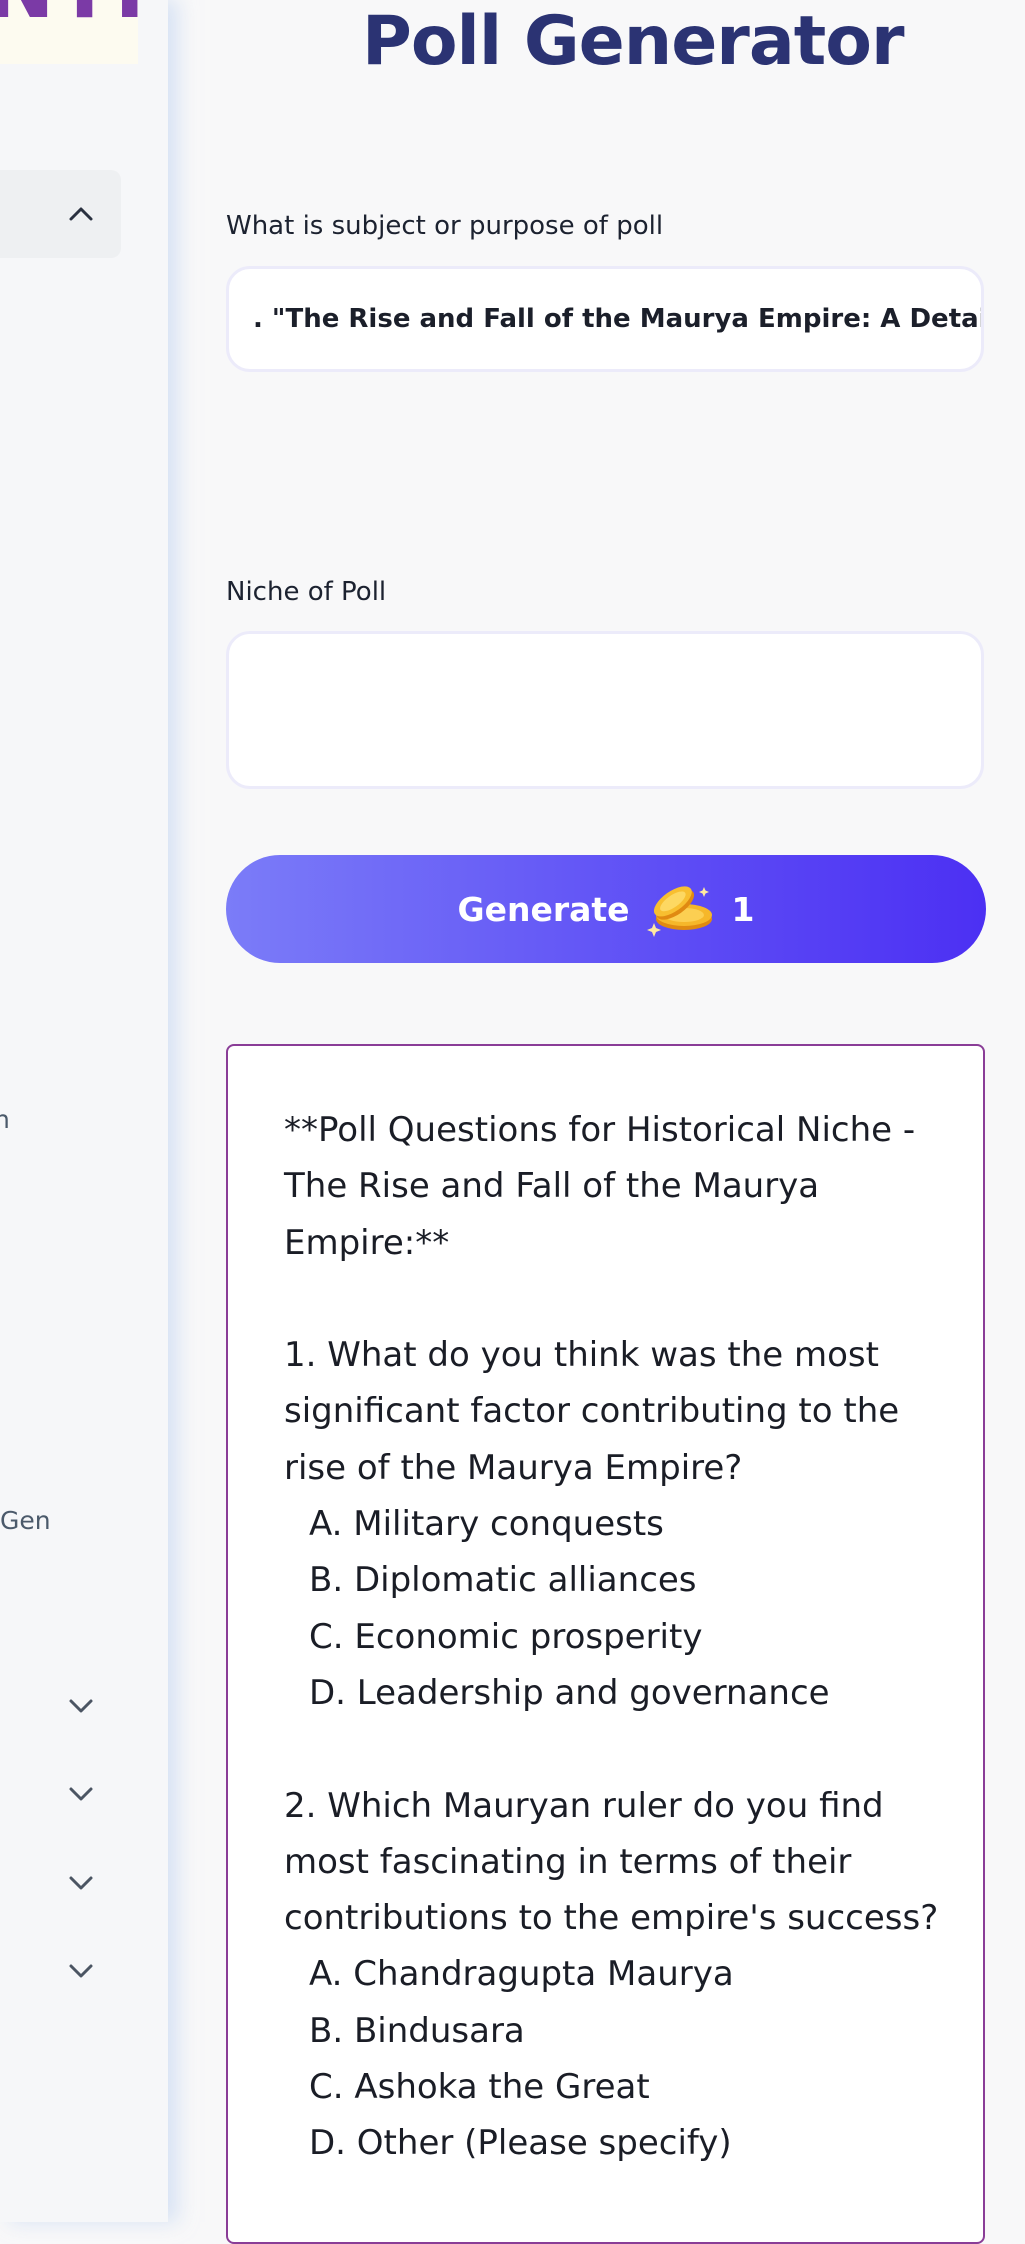 This screenshot has height=2244, width=1025. I want to click on output-line: 1. What do you think was the most, so click(581, 1355).